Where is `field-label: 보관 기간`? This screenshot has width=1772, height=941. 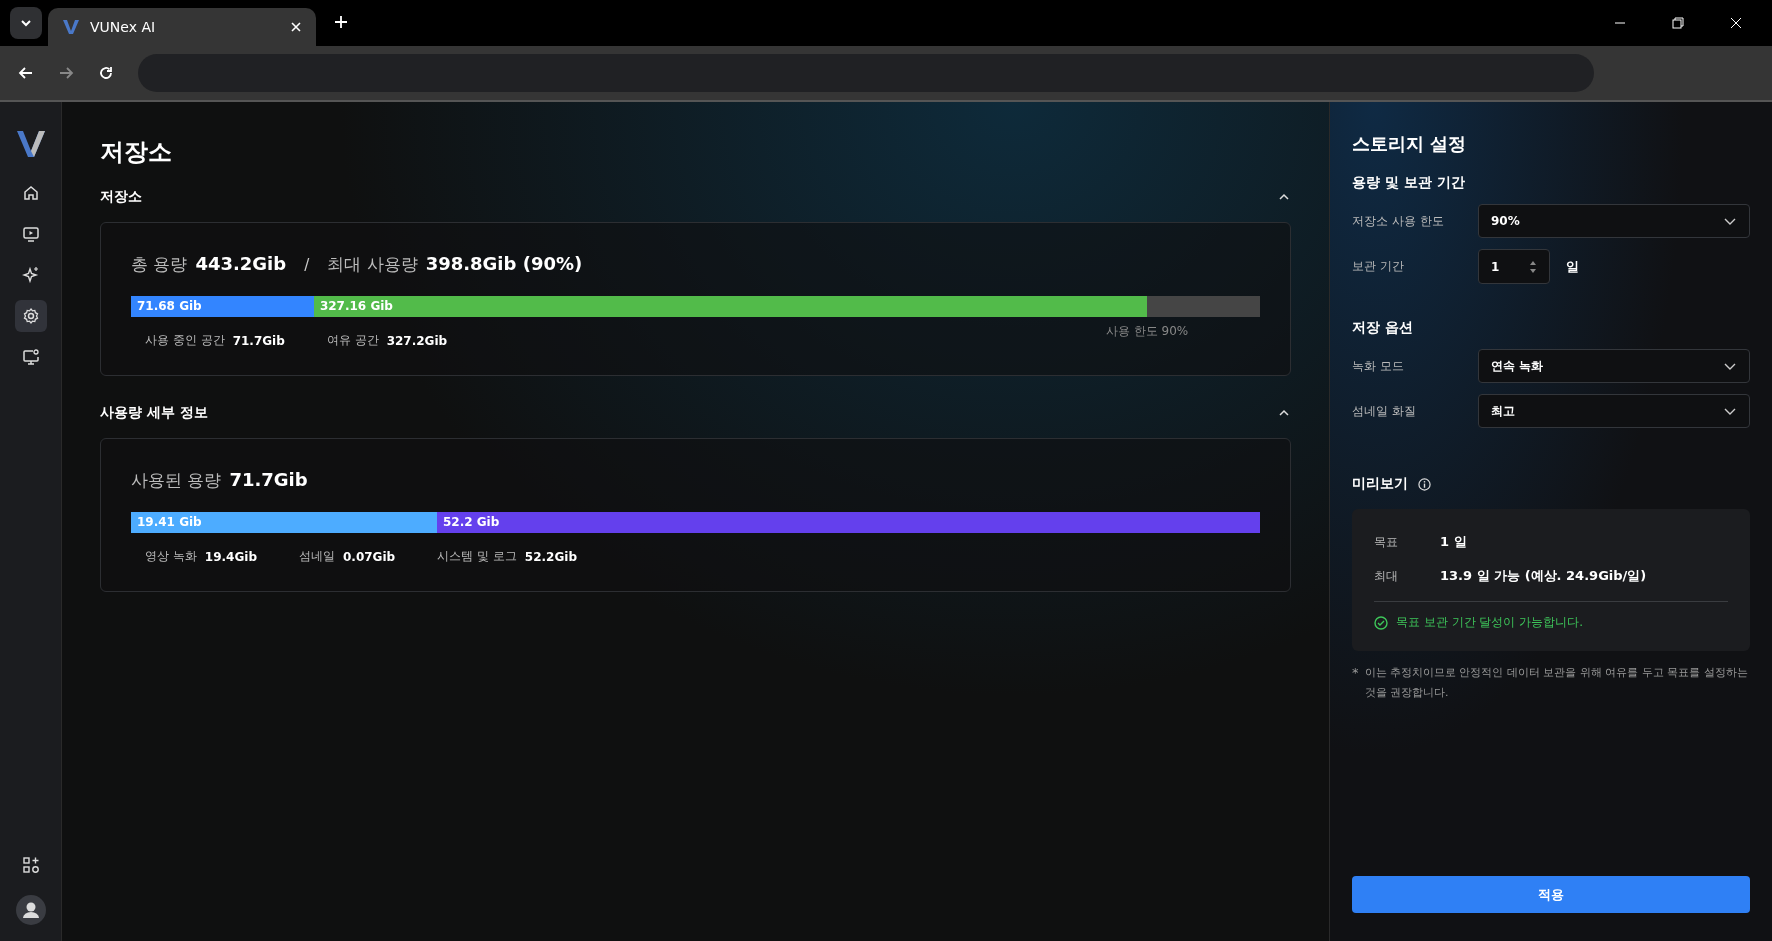
field-label: 보관 기간 is located at coordinates (1378, 266).